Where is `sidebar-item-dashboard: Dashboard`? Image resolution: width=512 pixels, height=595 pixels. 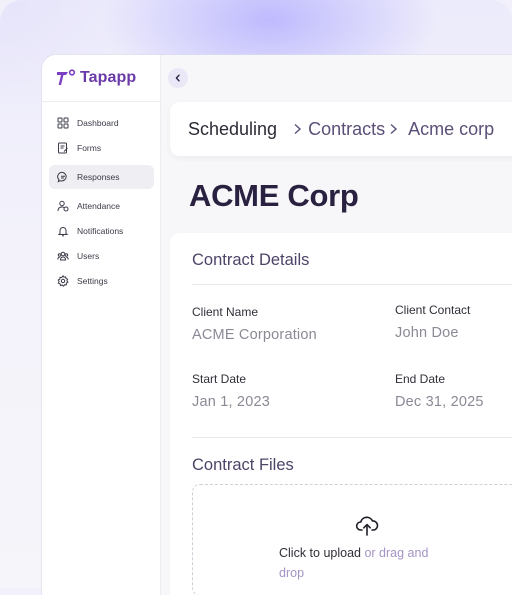 sidebar-item-dashboard: Dashboard is located at coordinates (101, 123).